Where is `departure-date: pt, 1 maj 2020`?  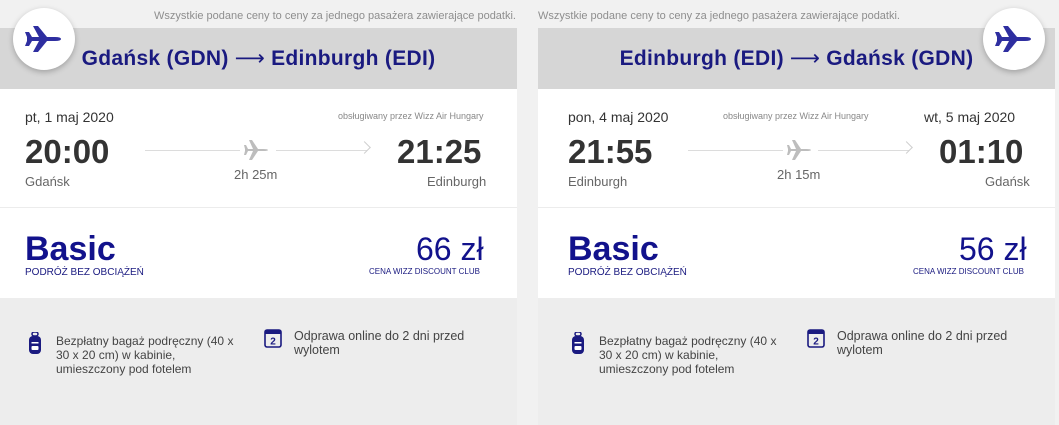
departure-date: pt, 1 maj 2020 is located at coordinates (69, 117).